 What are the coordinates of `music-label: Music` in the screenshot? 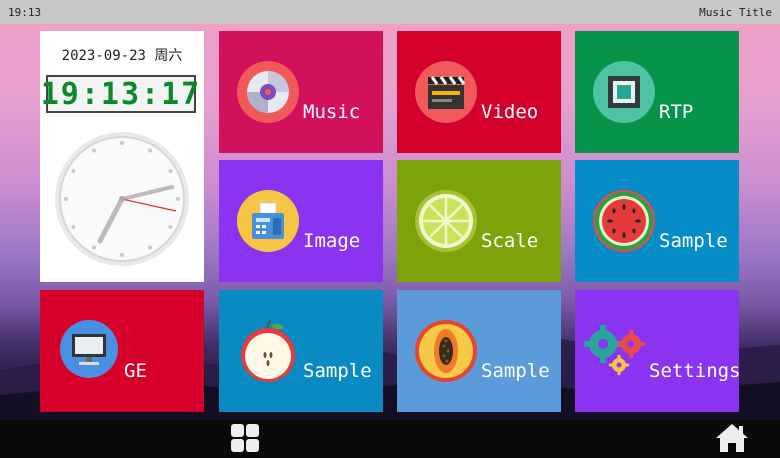 It's located at (332, 112).